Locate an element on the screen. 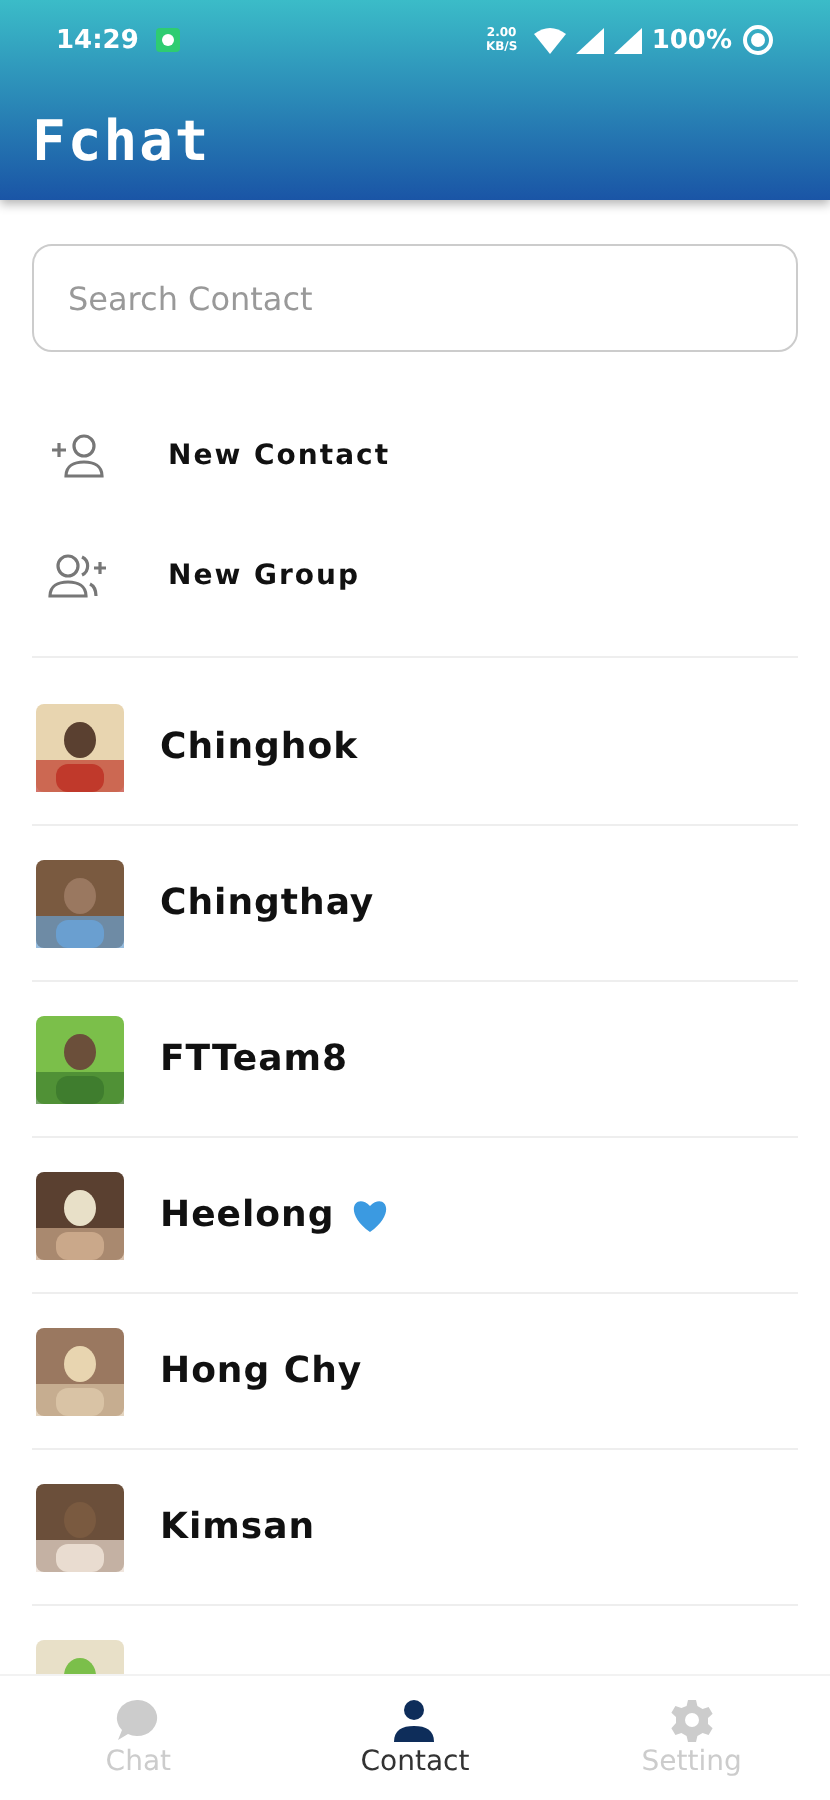 The height and width of the screenshot is (1800, 830). action-item: New Contact is located at coordinates (279, 456).